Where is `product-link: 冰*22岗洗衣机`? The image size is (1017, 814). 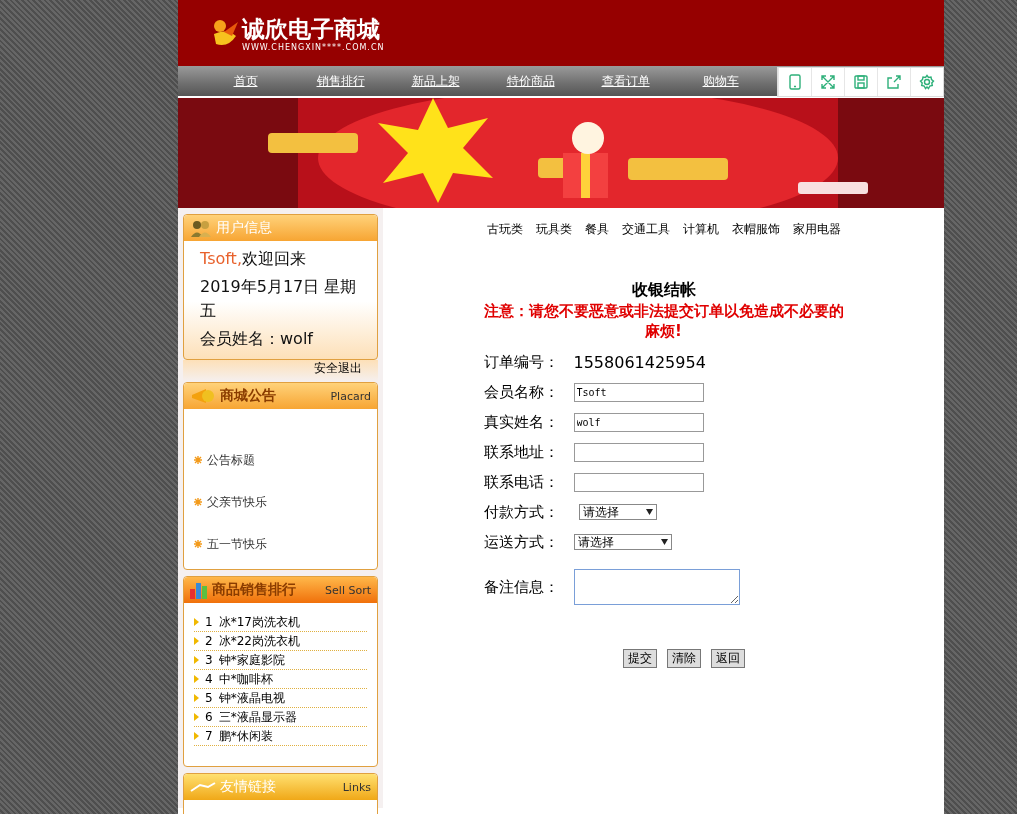
product-link: 冰*22岗洗衣机 is located at coordinates (259, 641).